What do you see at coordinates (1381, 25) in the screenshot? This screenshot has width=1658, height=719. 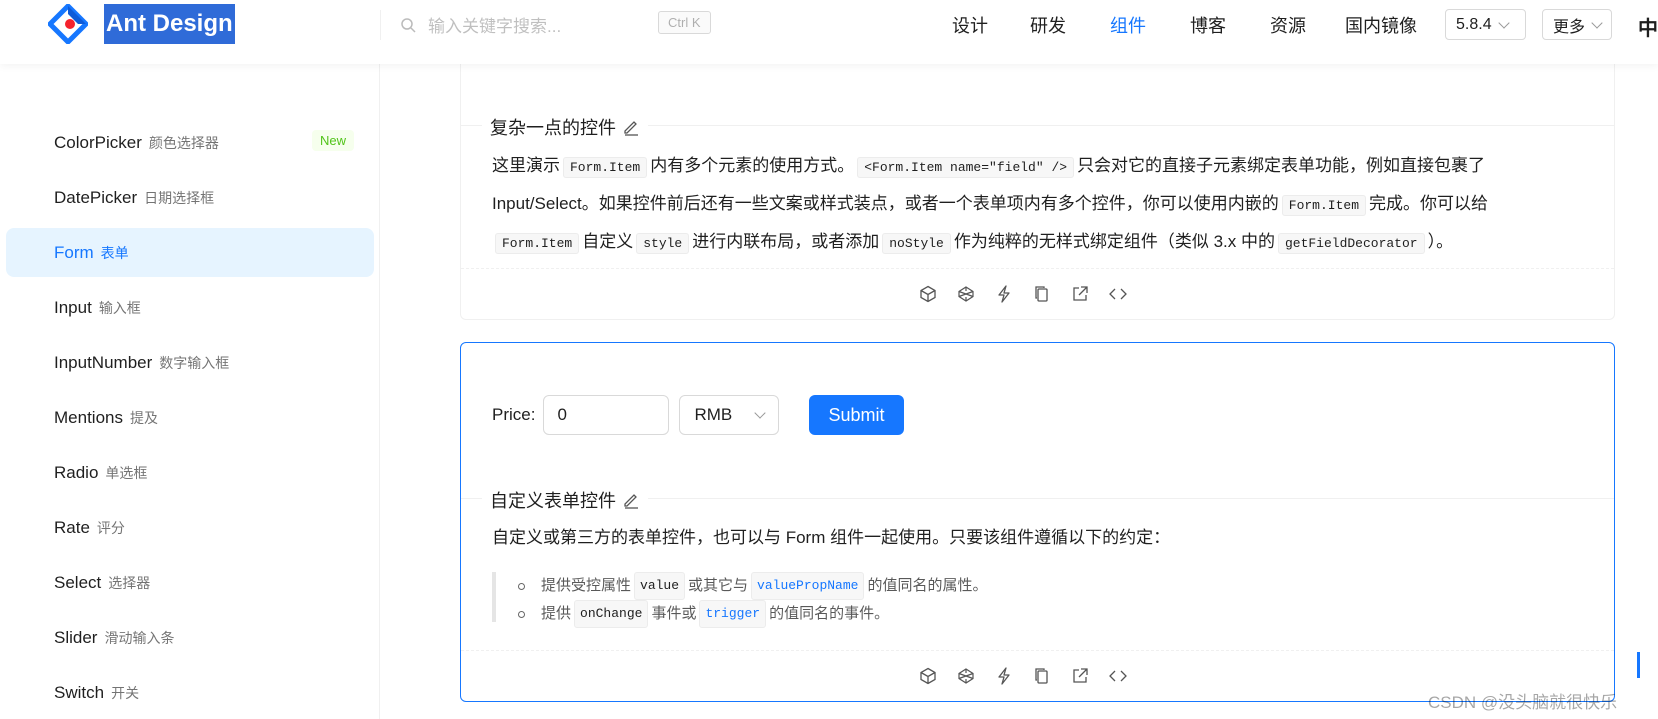 I see `nav-china-mirror: 国内镜像` at bounding box center [1381, 25].